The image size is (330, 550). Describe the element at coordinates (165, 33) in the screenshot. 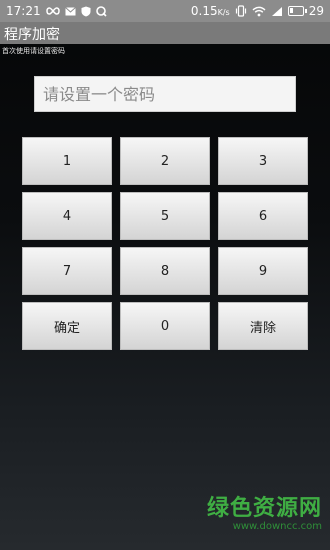

I see `app-title-bar: 程序加密` at that location.